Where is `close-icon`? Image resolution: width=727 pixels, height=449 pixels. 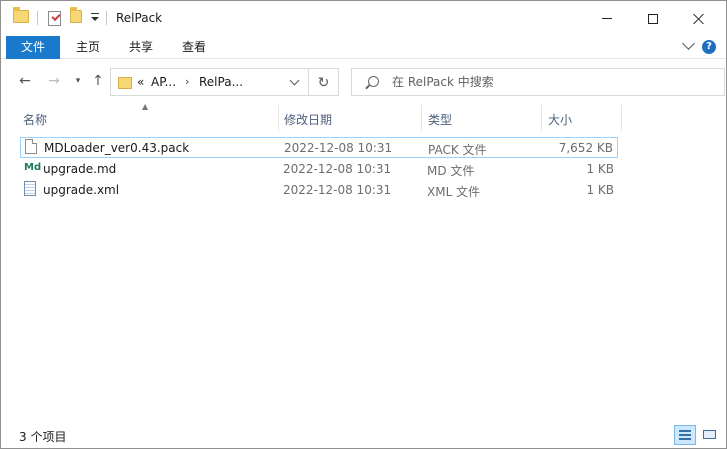 close-icon is located at coordinates (699, 19).